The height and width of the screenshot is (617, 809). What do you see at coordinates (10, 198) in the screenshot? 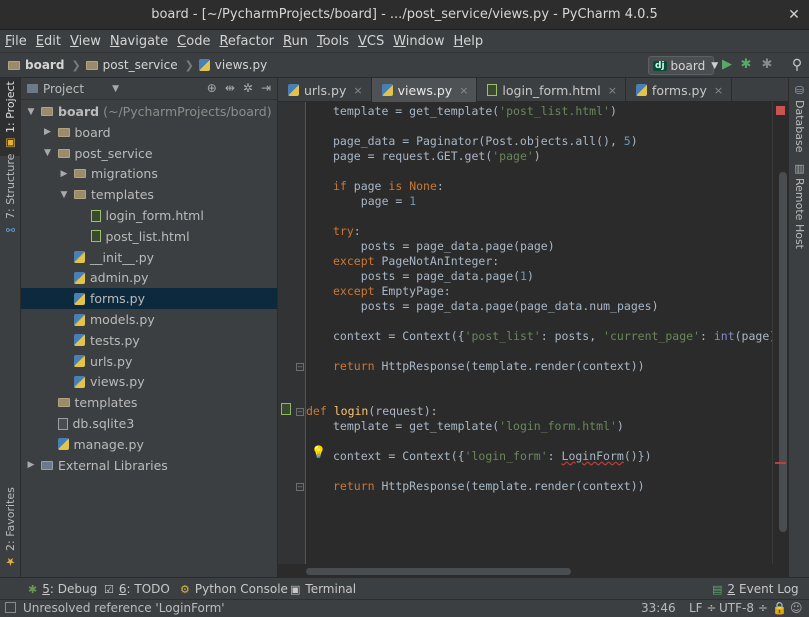
I see `tab-structure-tool: ⚯ 7: Structure` at bounding box center [10, 198].